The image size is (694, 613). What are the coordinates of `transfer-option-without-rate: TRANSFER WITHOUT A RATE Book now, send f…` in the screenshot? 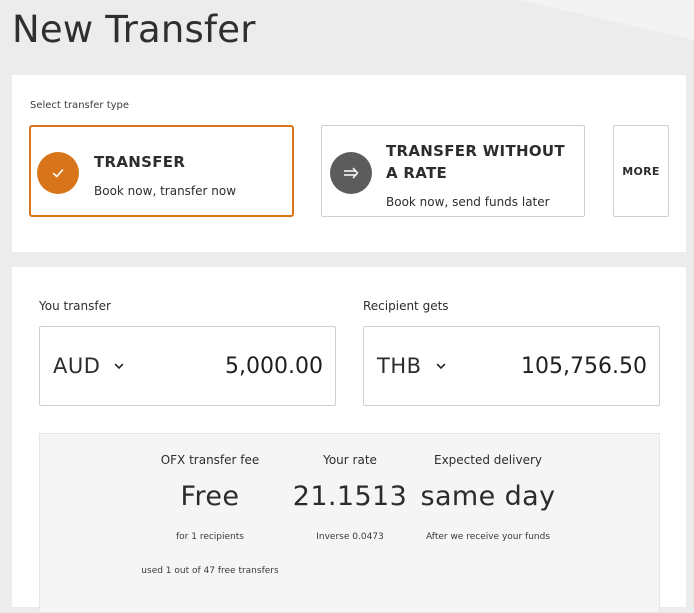 It's located at (453, 171).